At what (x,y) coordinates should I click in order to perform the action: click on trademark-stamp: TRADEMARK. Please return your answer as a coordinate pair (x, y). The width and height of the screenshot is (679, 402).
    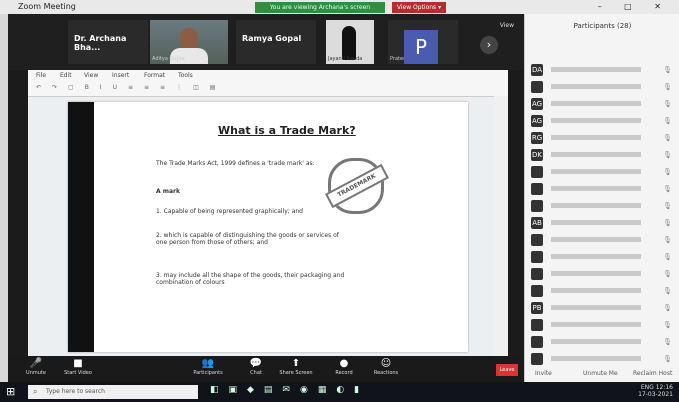
    Looking at the image, I should click on (357, 186).